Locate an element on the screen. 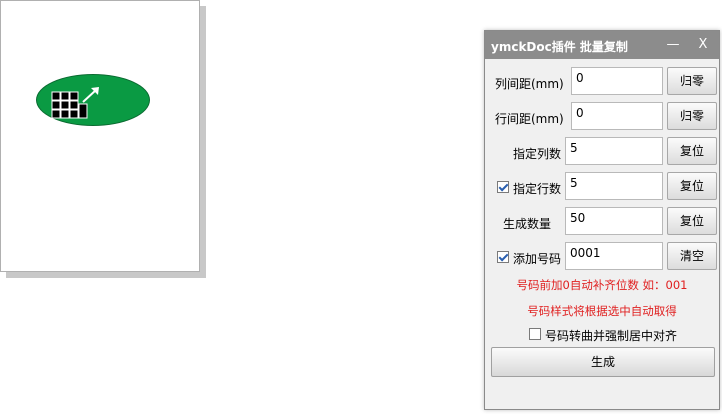 The height and width of the screenshot is (414, 722). col-count-label: 指定列数 is located at coordinates (537, 154).